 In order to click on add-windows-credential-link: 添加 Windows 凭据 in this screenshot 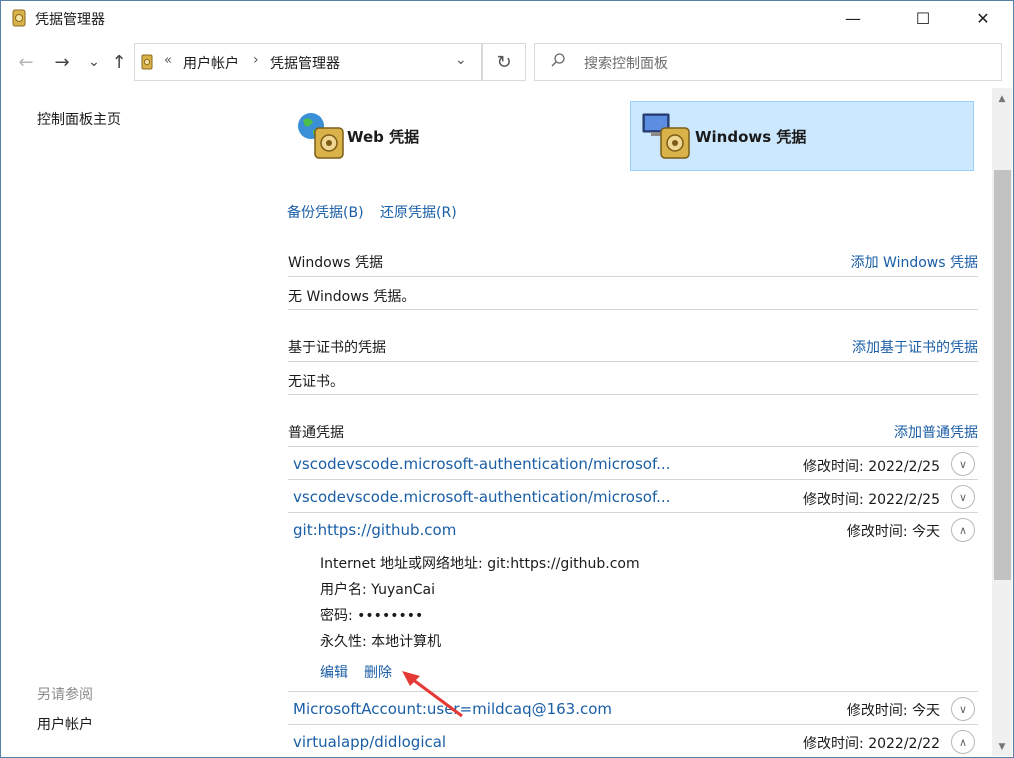, I will do `click(878, 262)`.